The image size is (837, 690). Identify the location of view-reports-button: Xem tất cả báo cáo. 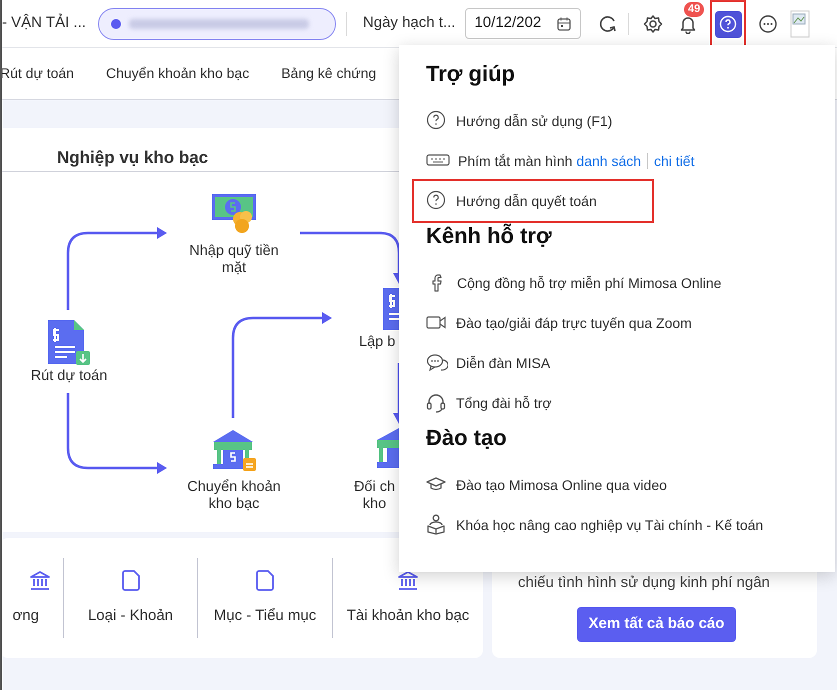
(656, 624).